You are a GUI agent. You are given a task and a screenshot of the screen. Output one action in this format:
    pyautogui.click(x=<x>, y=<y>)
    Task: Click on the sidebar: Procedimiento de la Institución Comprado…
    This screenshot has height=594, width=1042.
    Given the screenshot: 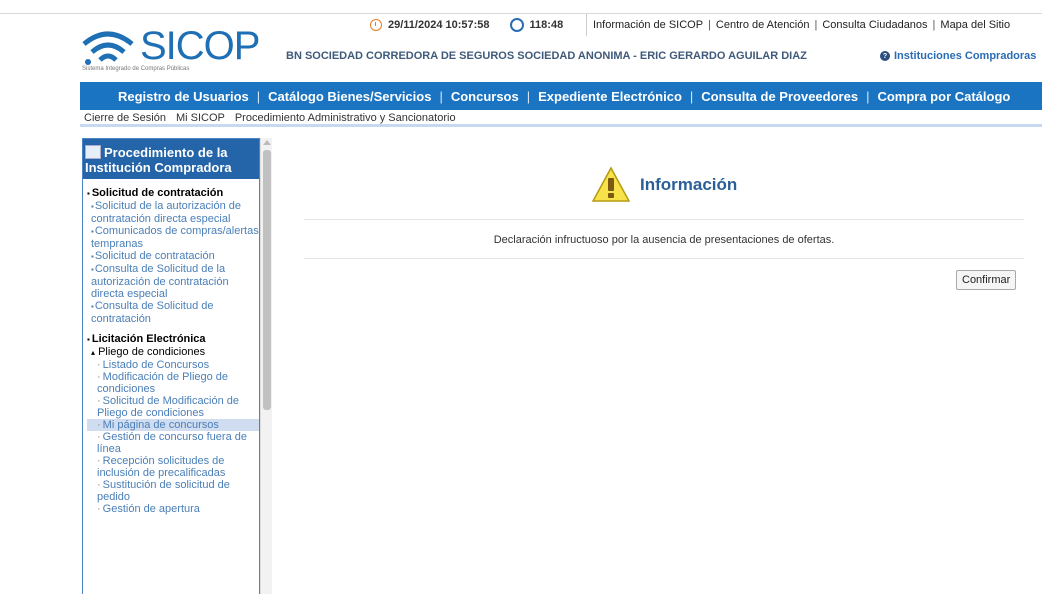 What is the action you would take?
    pyautogui.click(x=171, y=366)
    